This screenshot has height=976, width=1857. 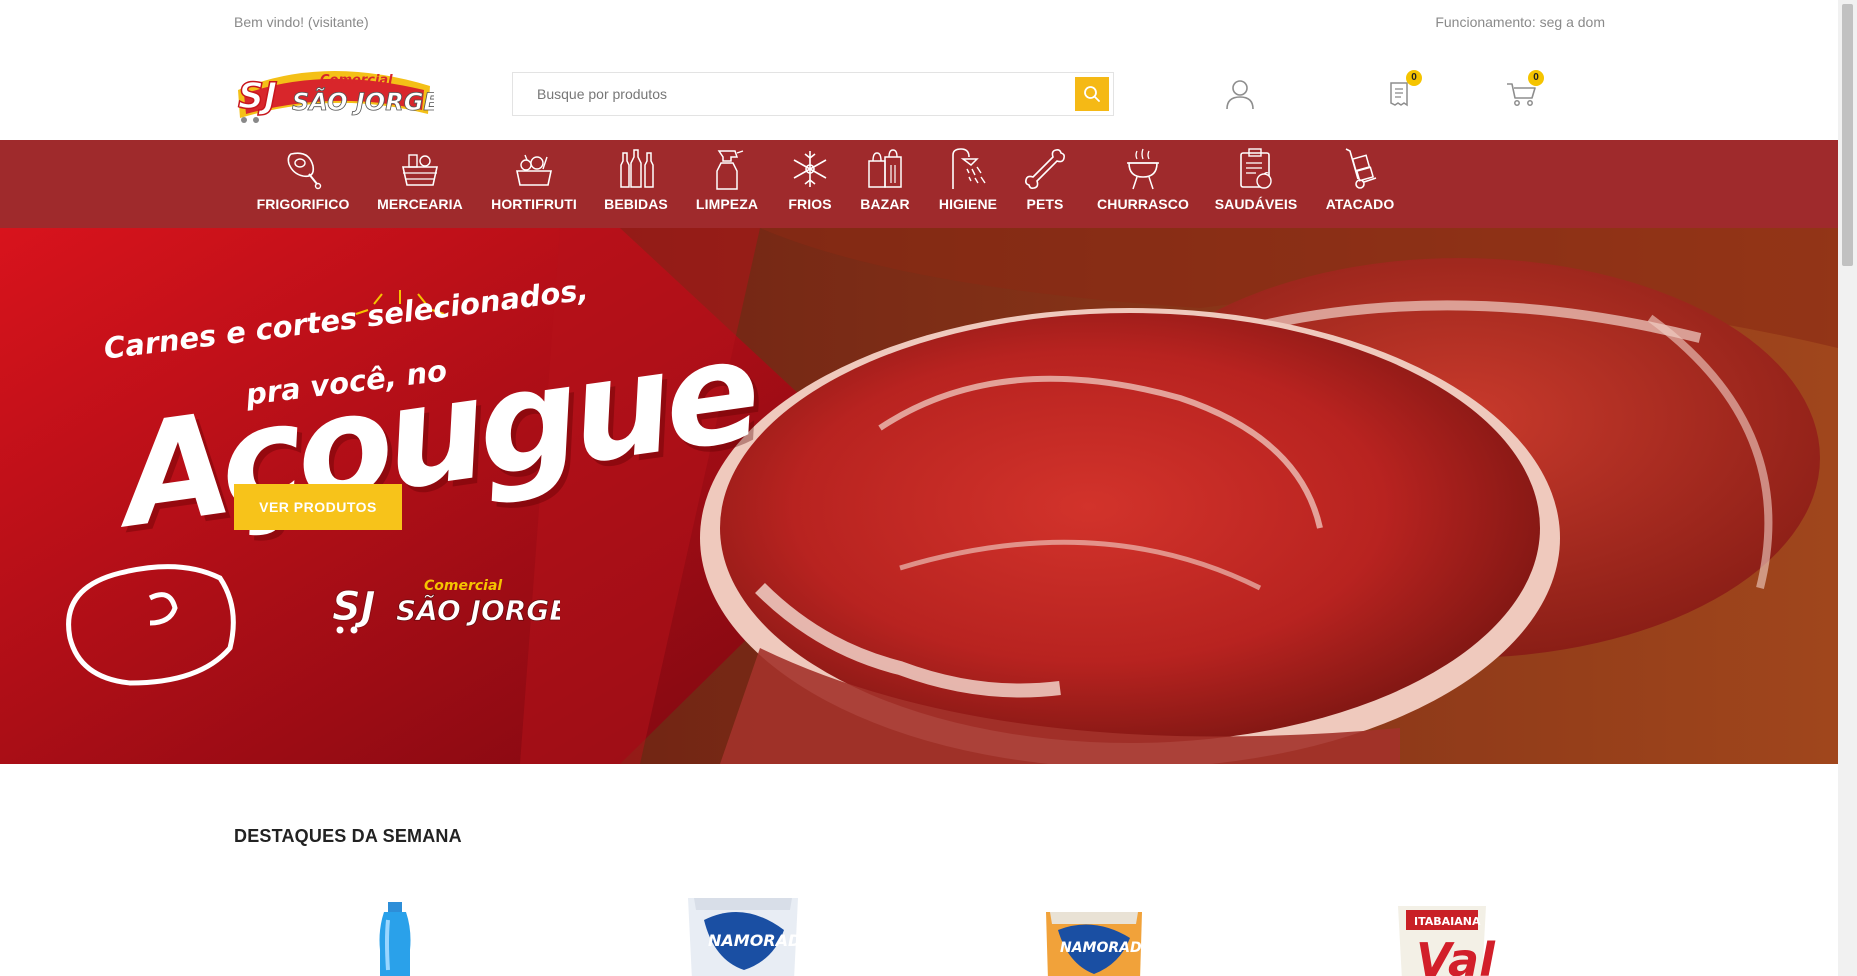 What do you see at coordinates (1045, 204) in the screenshot?
I see `category-label: PETS` at bounding box center [1045, 204].